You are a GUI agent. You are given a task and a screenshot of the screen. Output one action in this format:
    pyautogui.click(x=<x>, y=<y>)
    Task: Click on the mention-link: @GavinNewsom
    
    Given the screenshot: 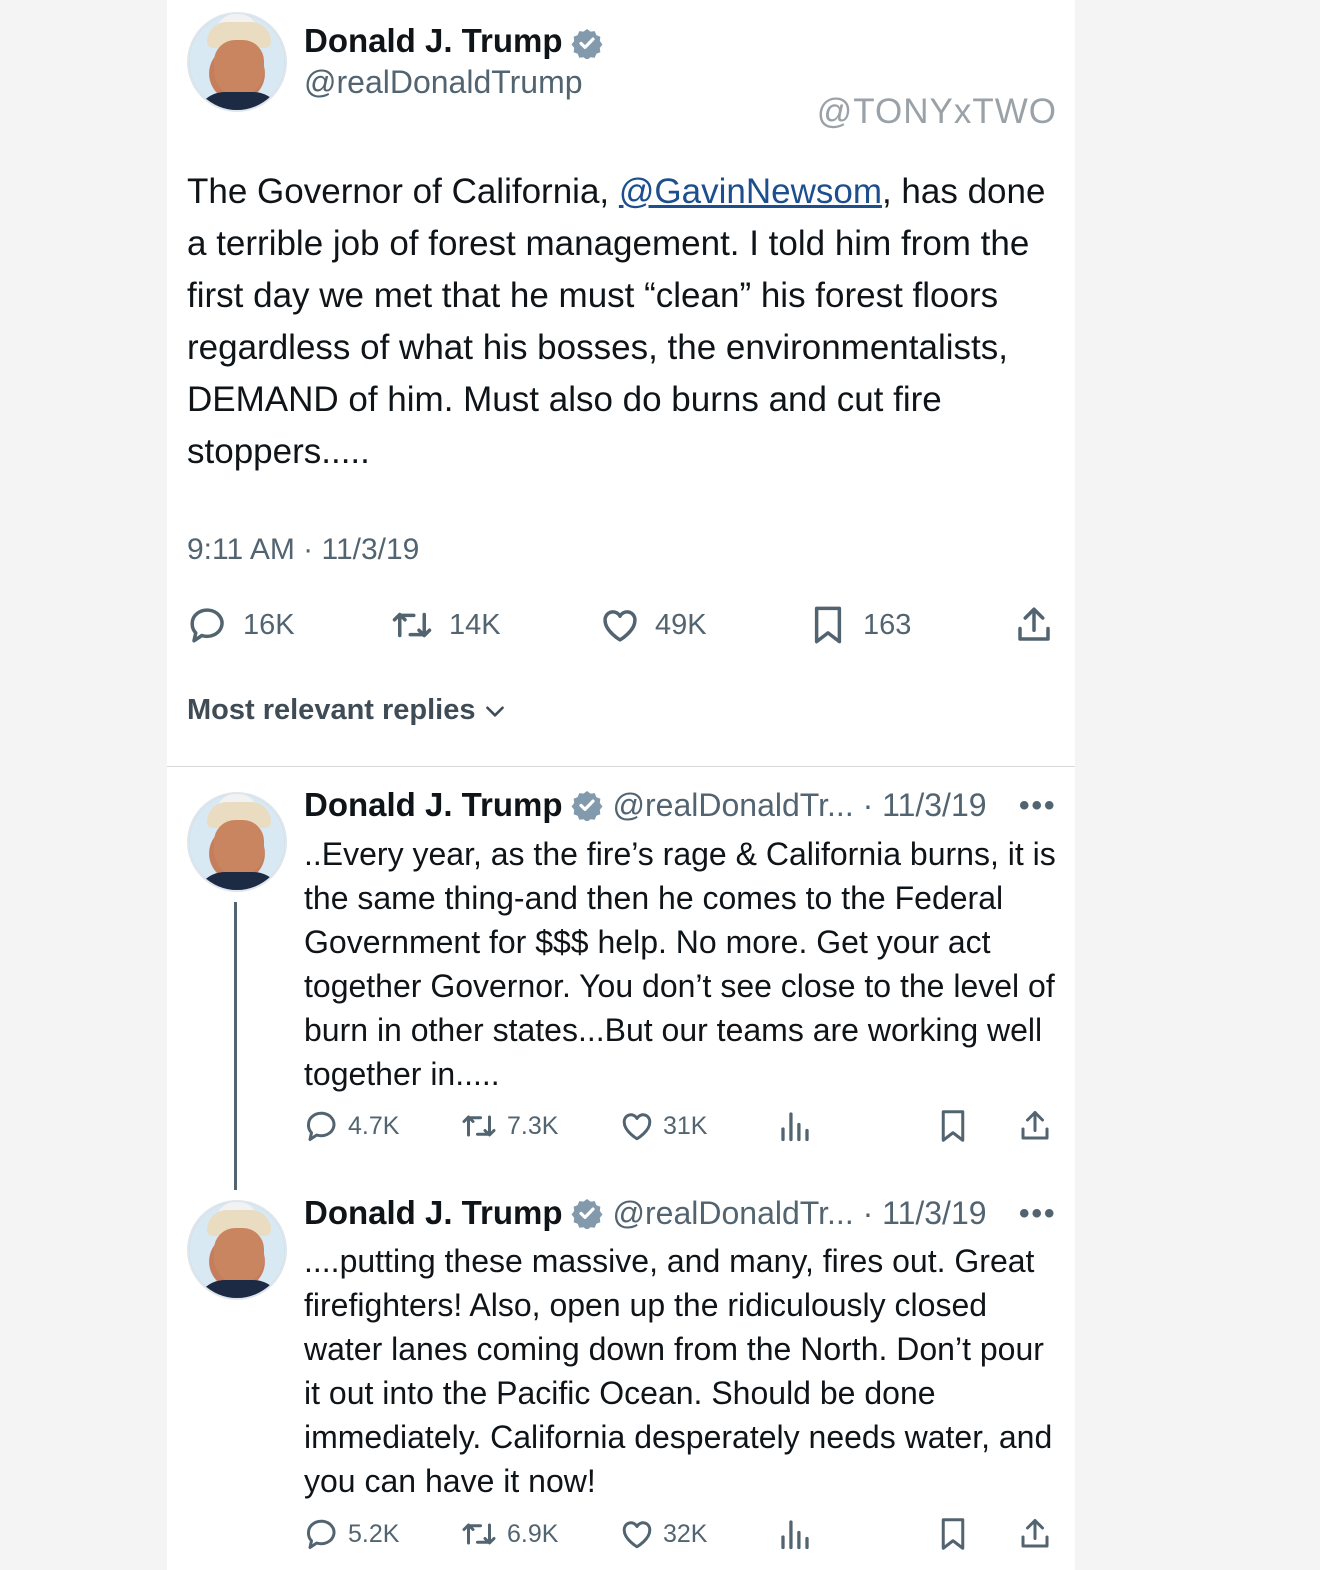 What is the action you would take?
    pyautogui.click(x=750, y=191)
    